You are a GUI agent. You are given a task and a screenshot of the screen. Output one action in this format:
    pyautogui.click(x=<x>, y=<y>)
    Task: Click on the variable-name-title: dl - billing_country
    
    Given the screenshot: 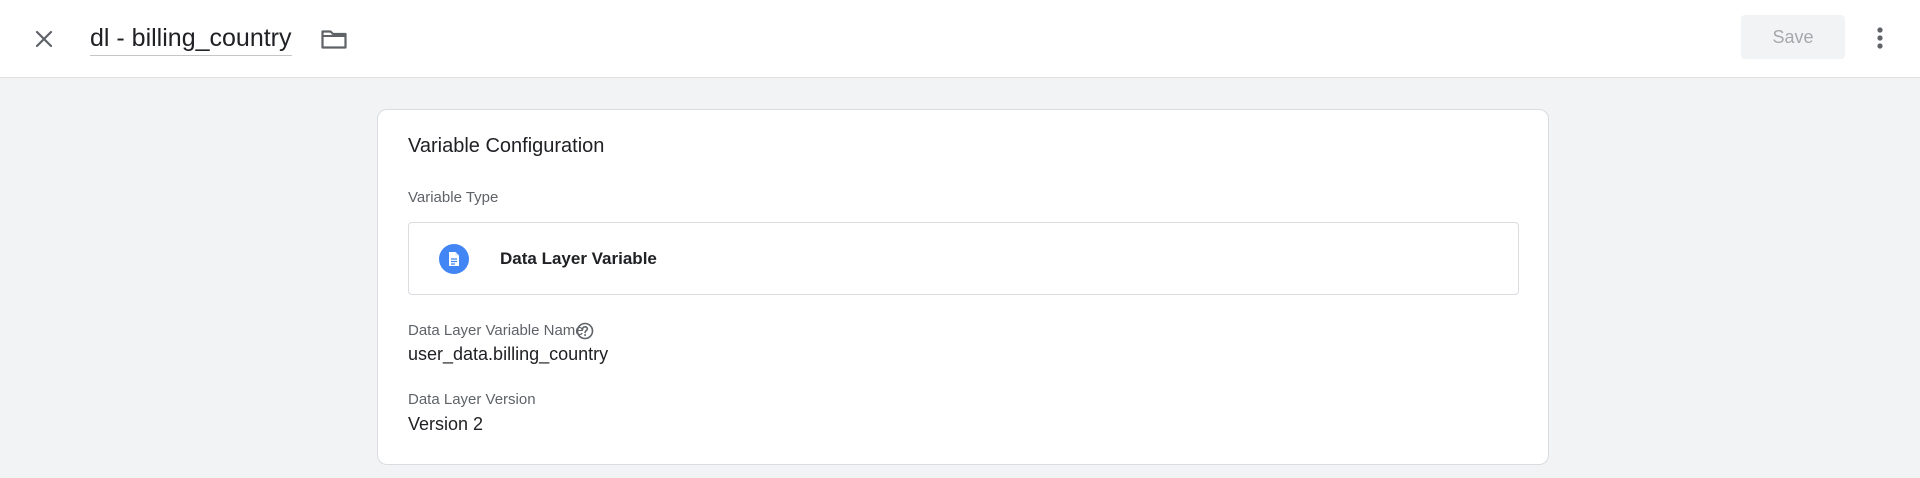 What is the action you would take?
    pyautogui.click(x=191, y=39)
    